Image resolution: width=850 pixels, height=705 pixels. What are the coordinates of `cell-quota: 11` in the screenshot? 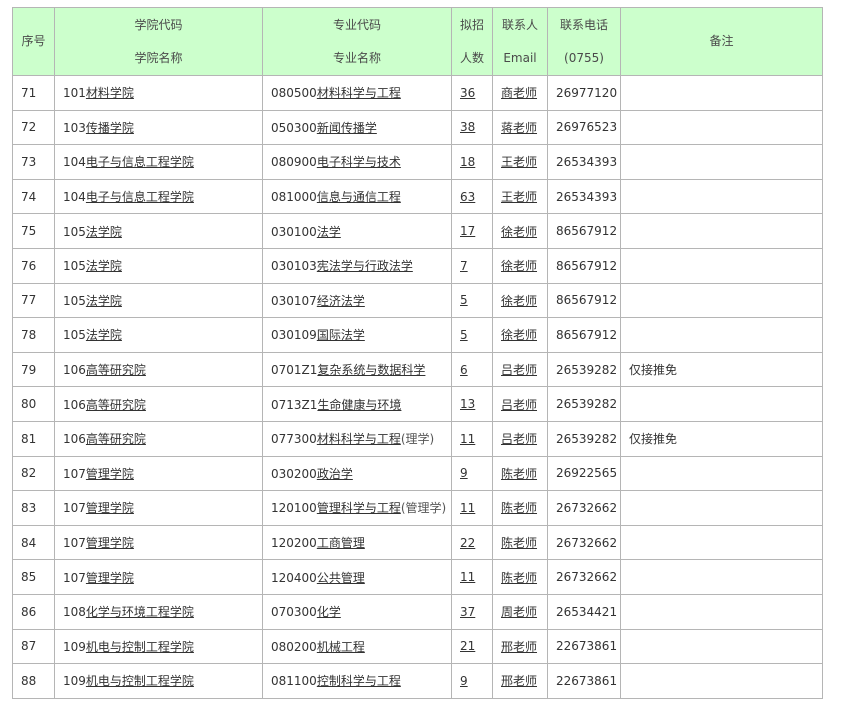 It's located at (472, 438).